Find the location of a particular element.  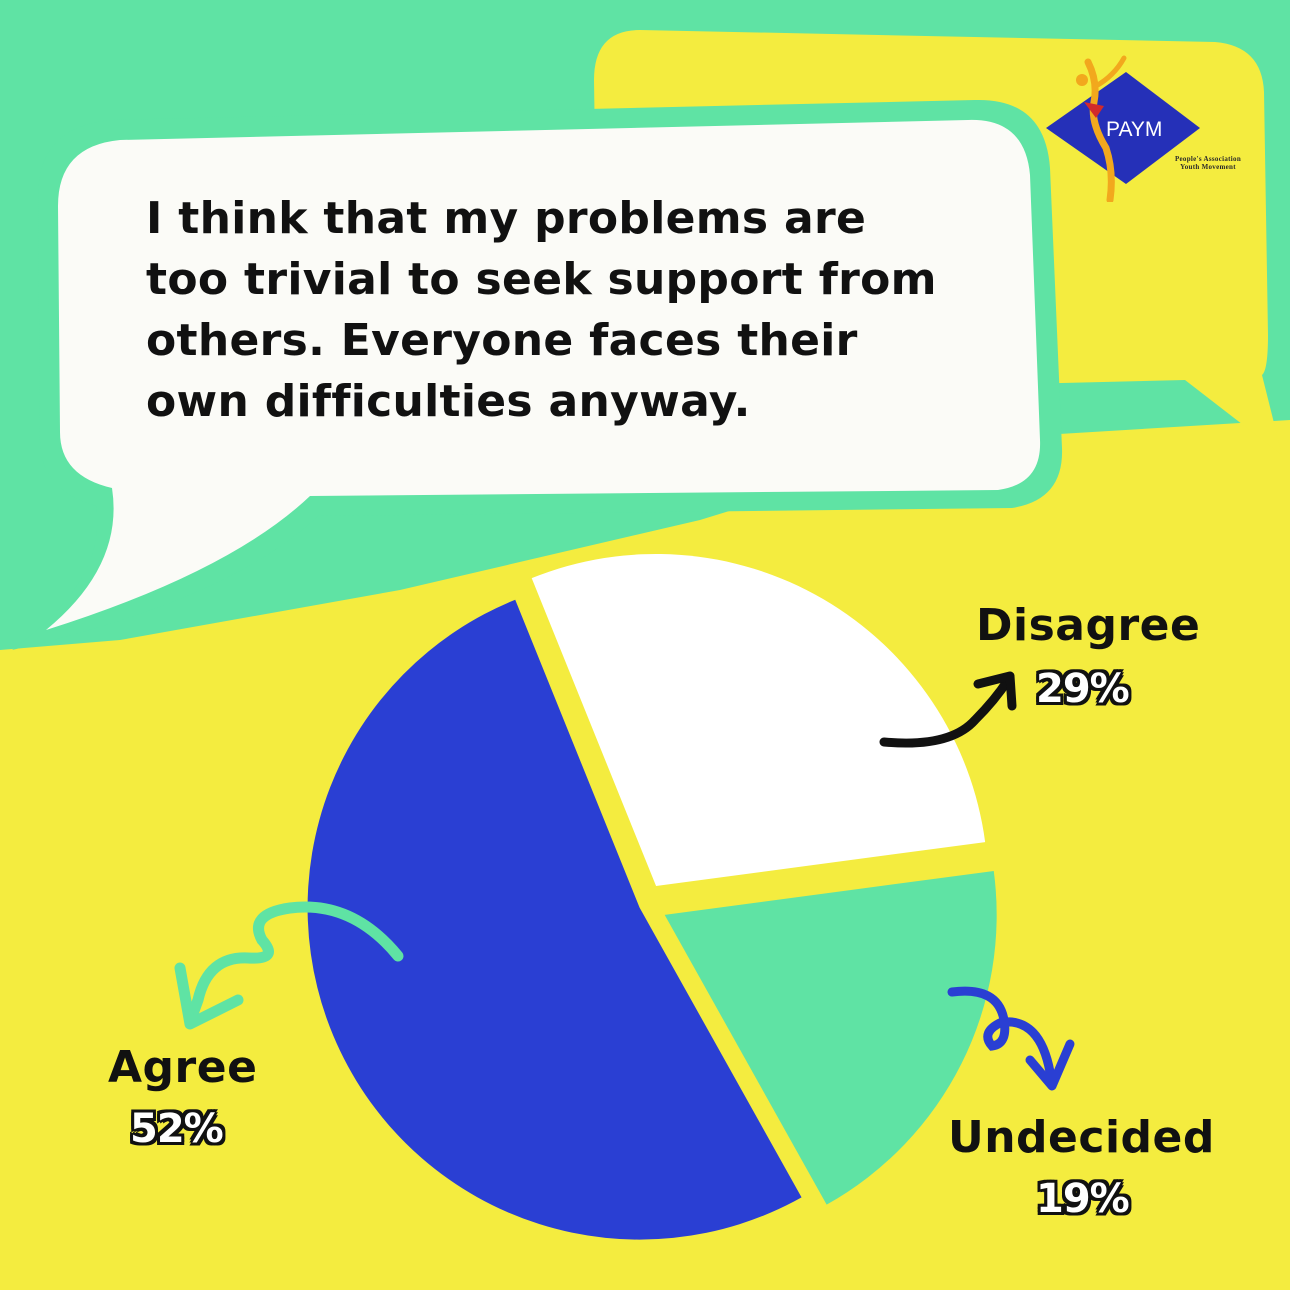

paym-logo-mark: PAYM is located at coordinates (1123, 129).